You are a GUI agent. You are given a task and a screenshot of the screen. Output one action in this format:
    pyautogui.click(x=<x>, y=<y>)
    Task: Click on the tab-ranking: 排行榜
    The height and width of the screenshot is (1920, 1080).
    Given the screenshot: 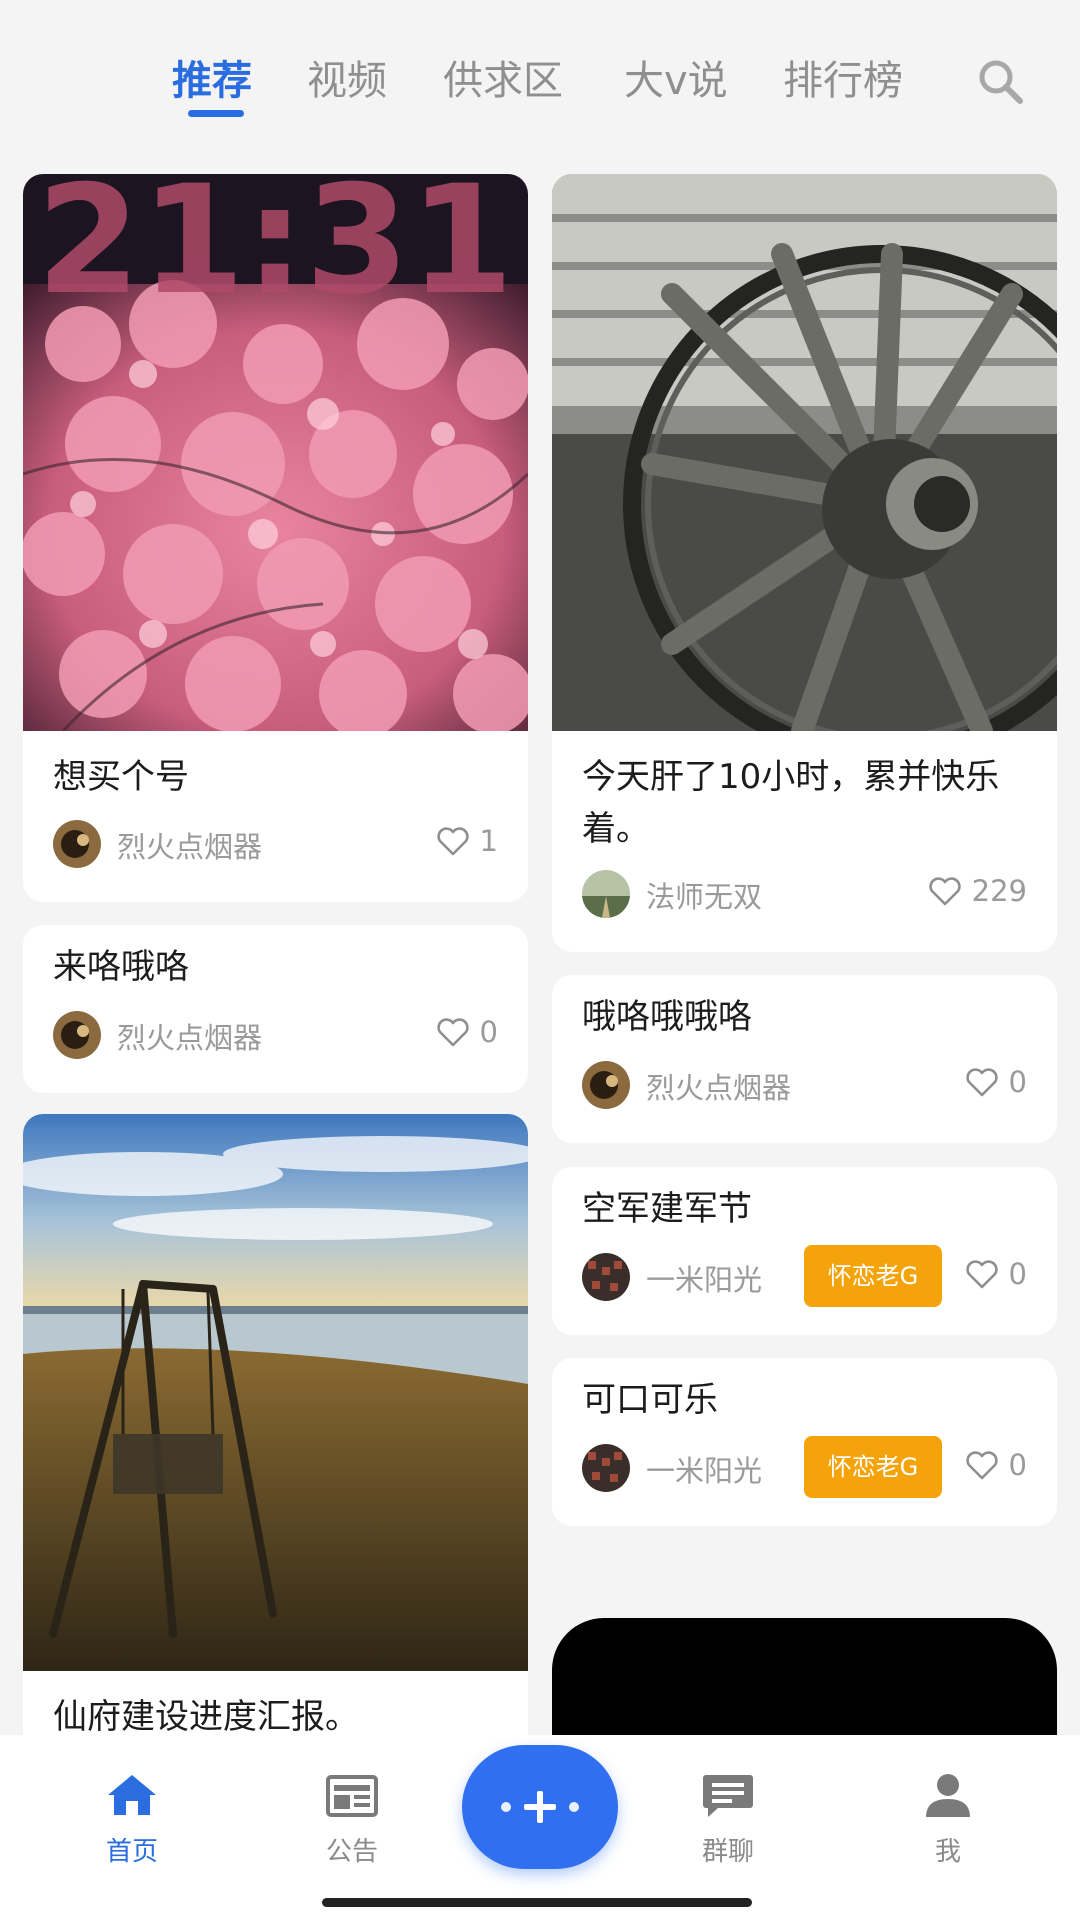 What is the action you would take?
    pyautogui.click(x=843, y=77)
    